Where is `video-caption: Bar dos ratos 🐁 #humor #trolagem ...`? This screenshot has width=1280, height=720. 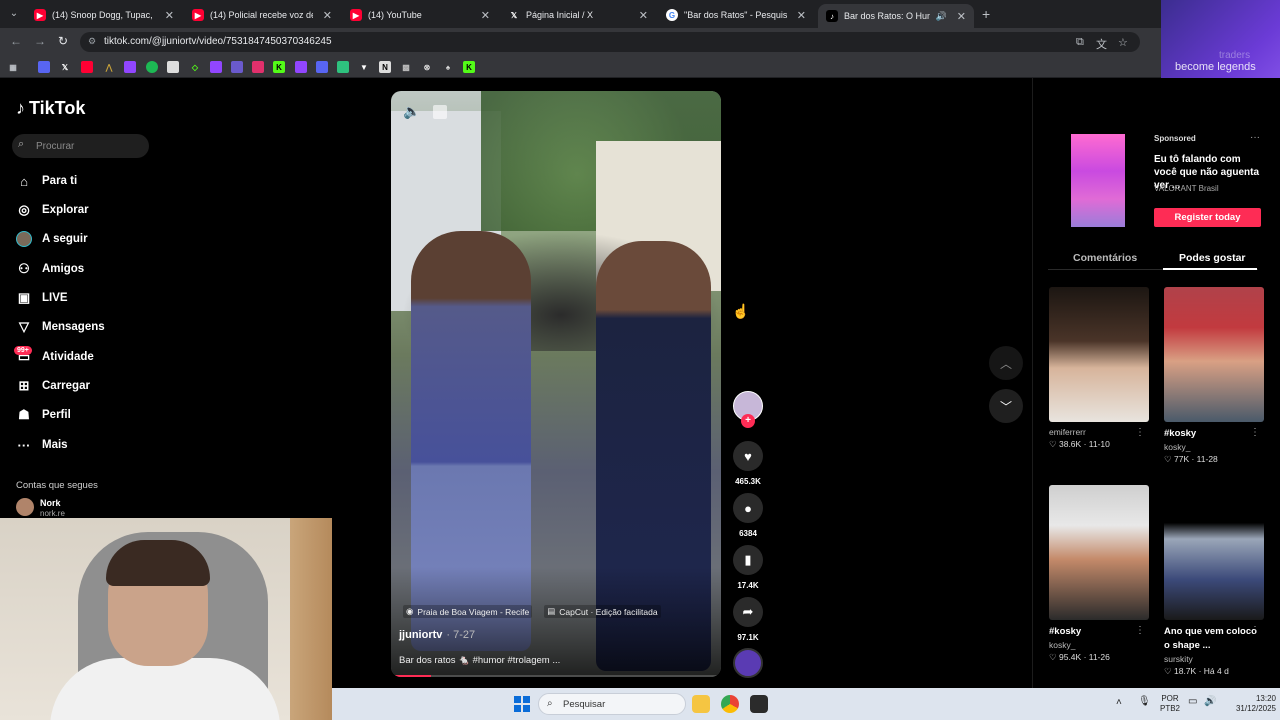
video-caption: Bar dos ratos 🐁 #humor #trolagem ... is located at coordinates (479, 660).